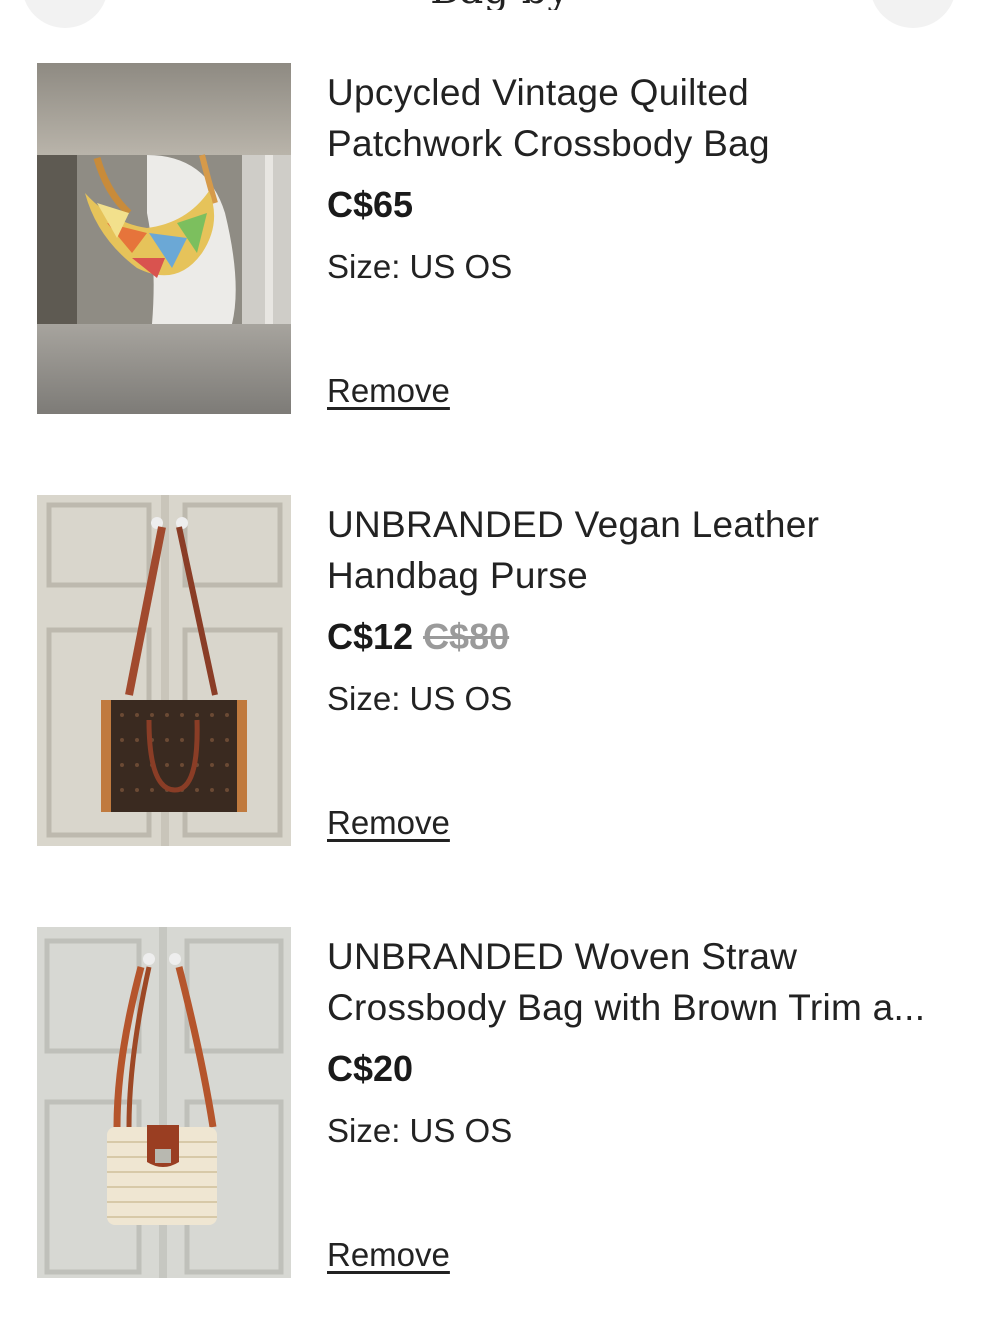 The height and width of the screenshot is (1333, 1000). What do you see at coordinates (457, 575) in the screenshot?
I see `item-title-line-2: Handbag Purse` at bounding box center [457, 575].